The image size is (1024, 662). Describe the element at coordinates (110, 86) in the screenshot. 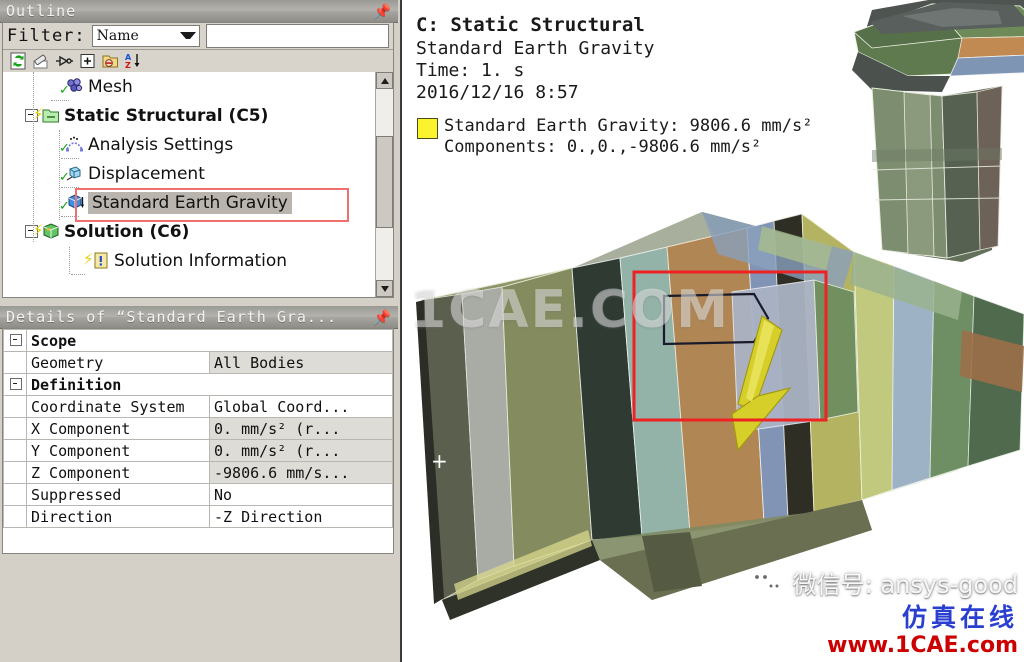

I see `tree-item-label: Mesh` at that location.